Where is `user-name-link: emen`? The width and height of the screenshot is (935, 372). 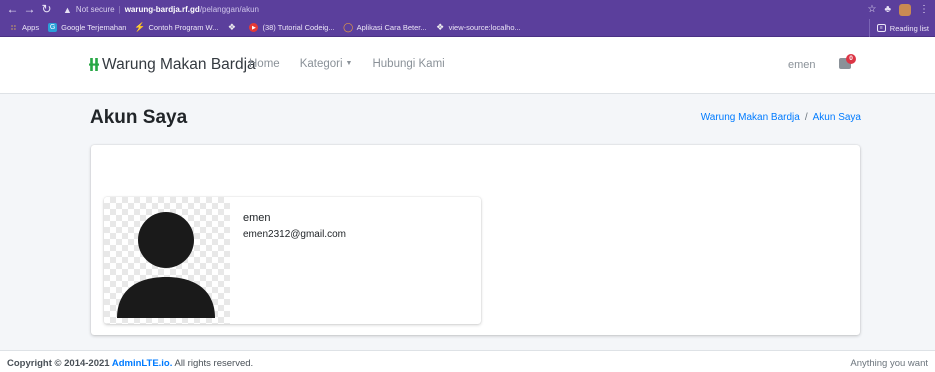
user-name-link: emen is located at coordinates (802, 65).